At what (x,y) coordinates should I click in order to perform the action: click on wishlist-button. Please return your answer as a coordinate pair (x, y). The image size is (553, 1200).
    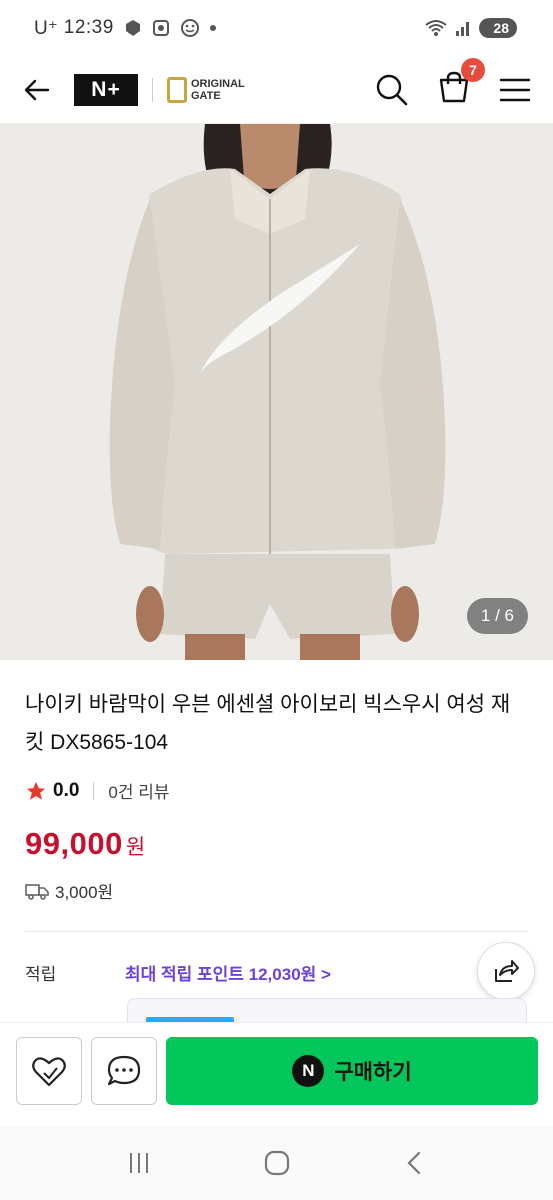
    Looking at the image, I should click on (49, 1071).